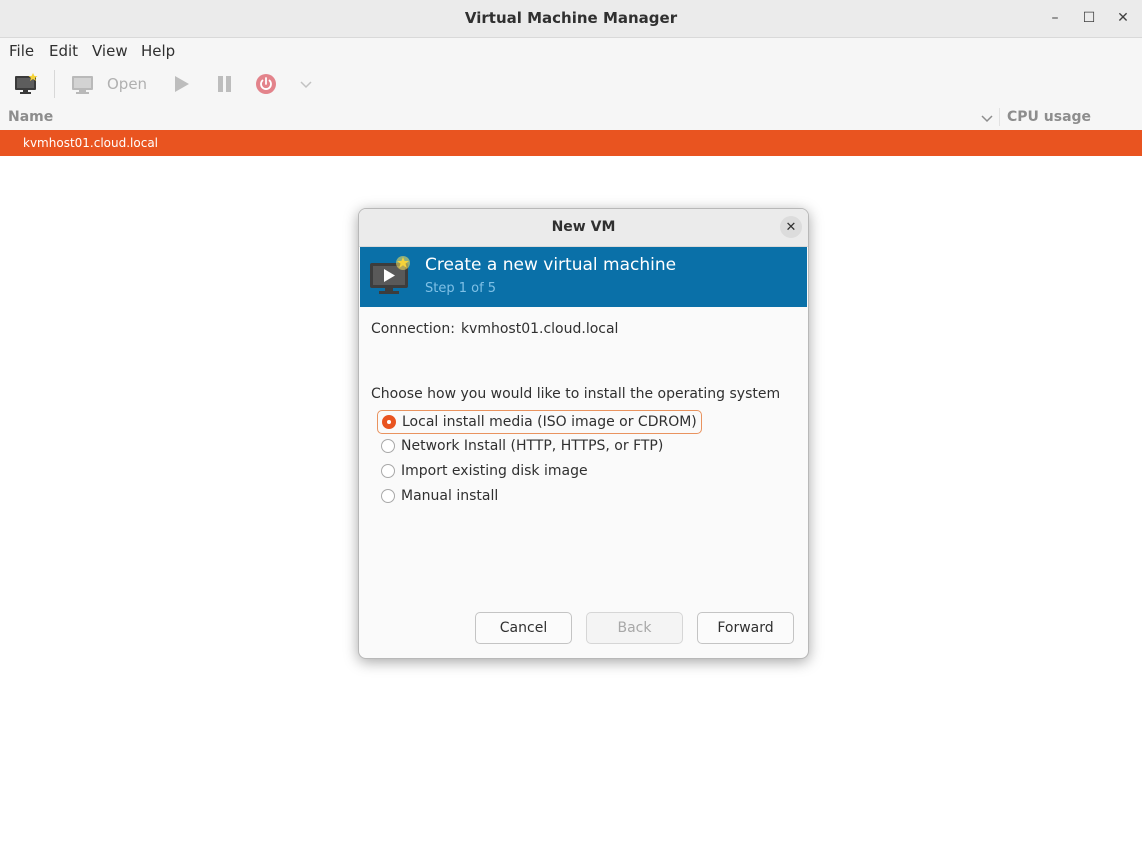  Describe the element at coordinates (389, 422) in the screenshot. I see `radio-checked-icon` at that location.